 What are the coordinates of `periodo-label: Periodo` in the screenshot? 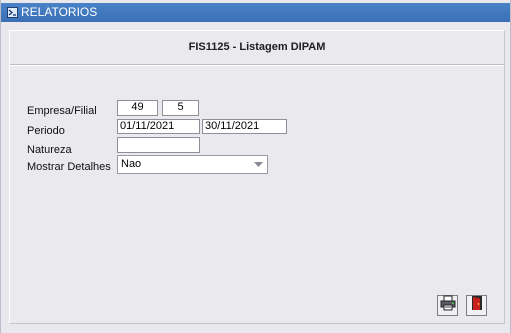 It's located at (46, 131).